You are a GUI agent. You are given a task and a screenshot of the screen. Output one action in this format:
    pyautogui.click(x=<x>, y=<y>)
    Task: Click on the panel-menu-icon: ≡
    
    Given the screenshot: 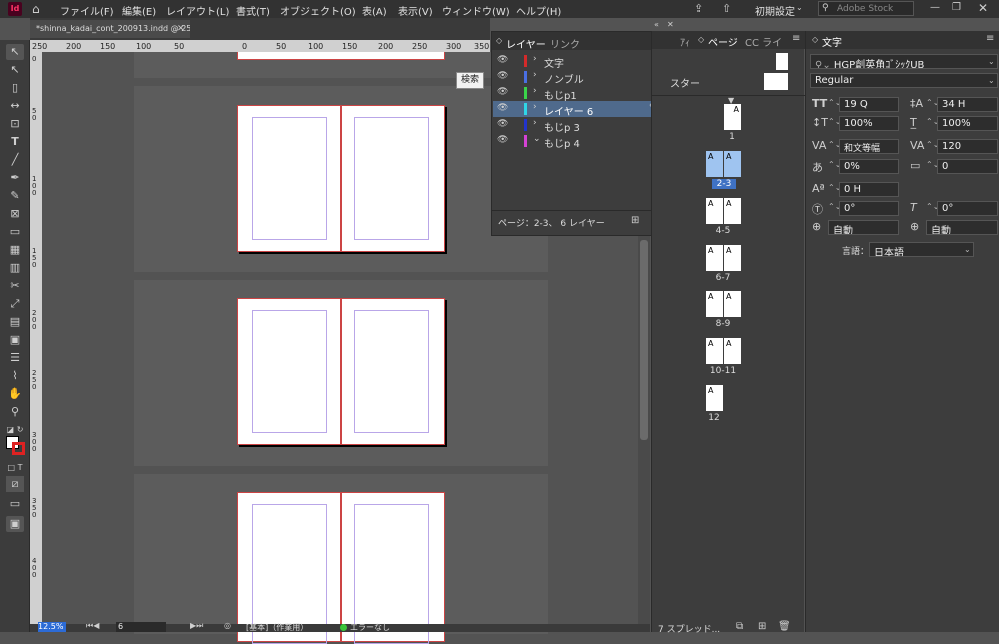 What is the action you would take?
    pyautogui.click(x=796, y=38)
    